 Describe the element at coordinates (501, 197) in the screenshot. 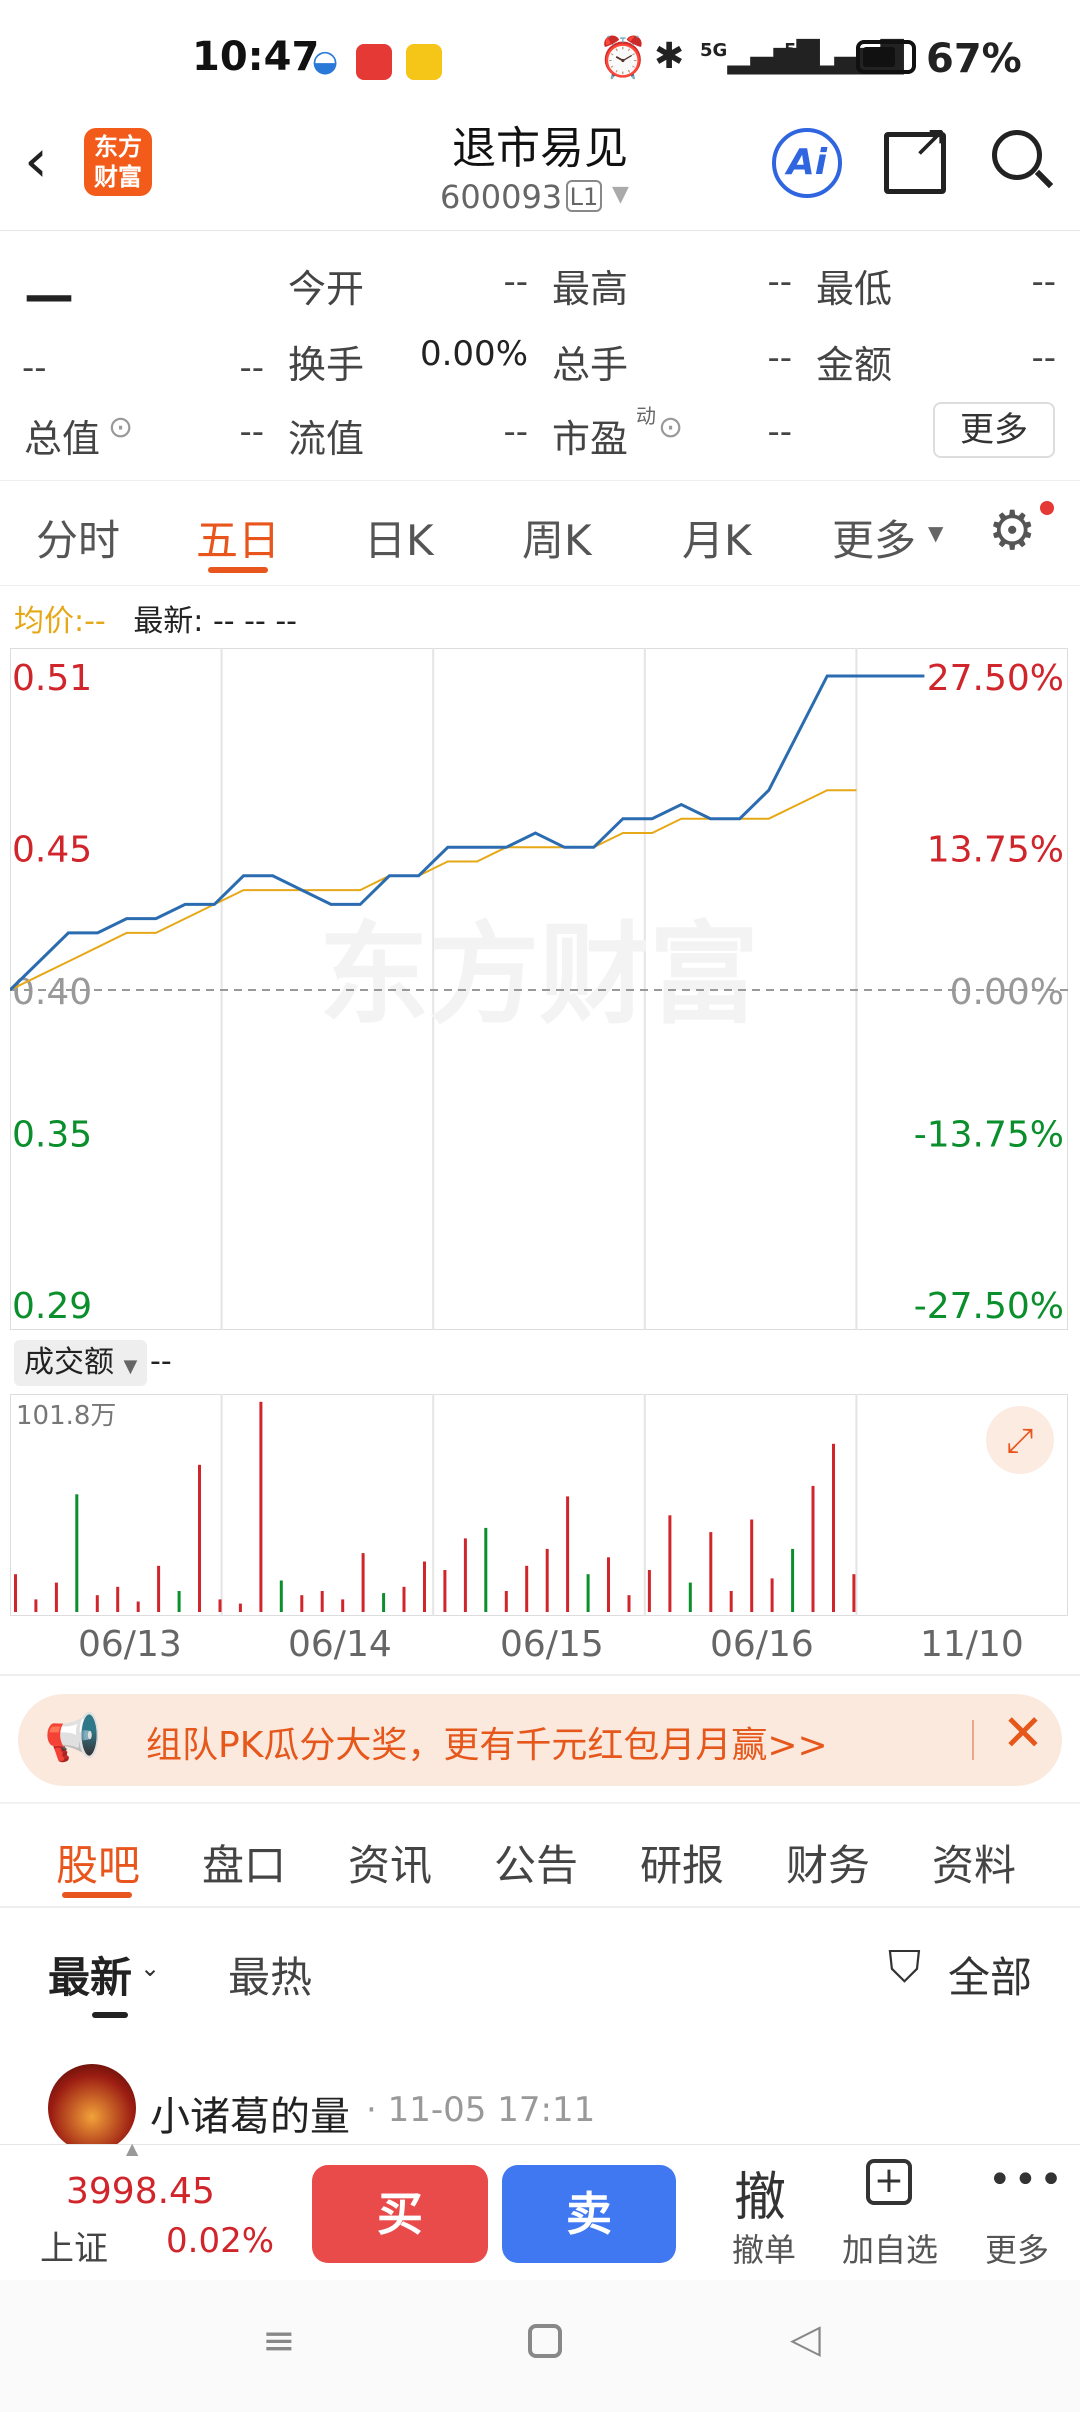

I see `stock-code: 600093` at that location.